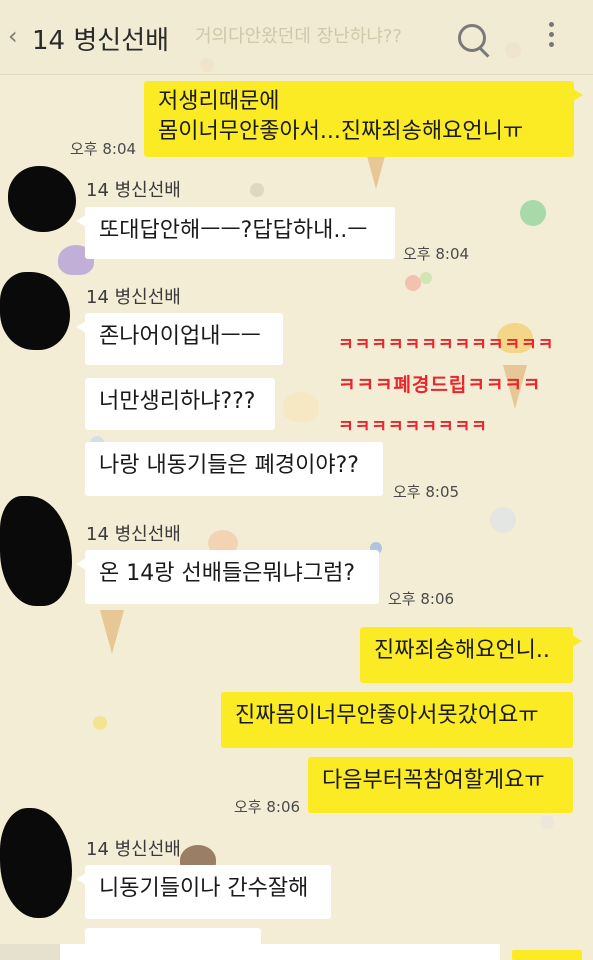 This screenshot has height=960, width=593. I want to click on chat-title: 14 병신선배, so click(101, 41).